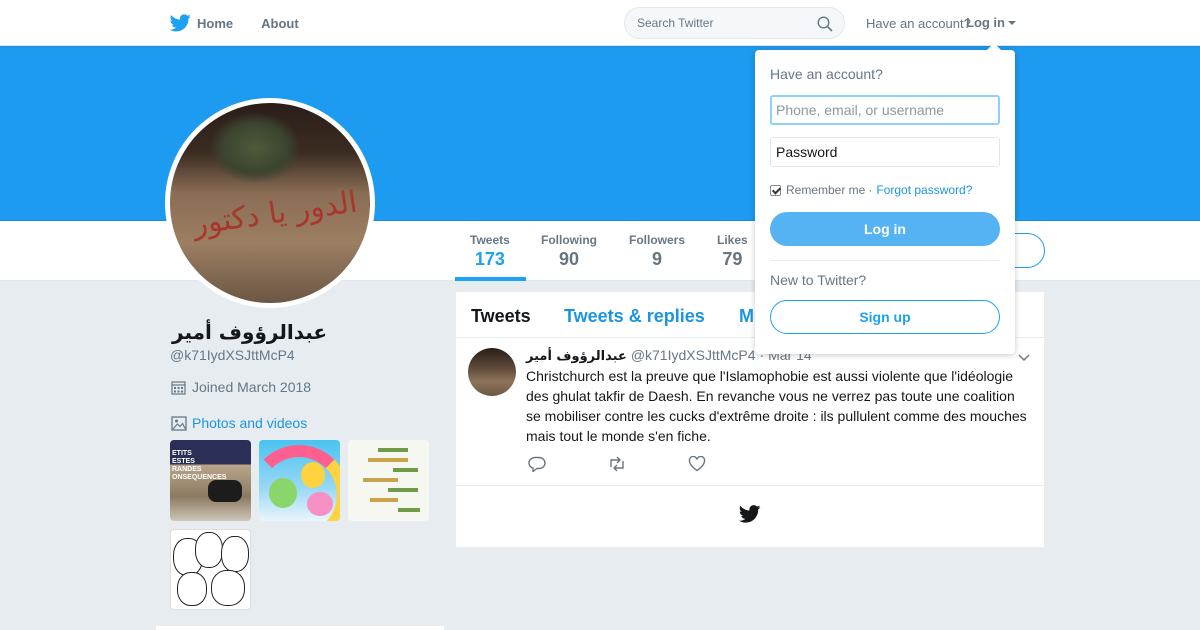 This screenshot has width=1200, height=630. Describe the element at coordinates (617, 464) in the screenshot. I see `retweet-icon` at that location.